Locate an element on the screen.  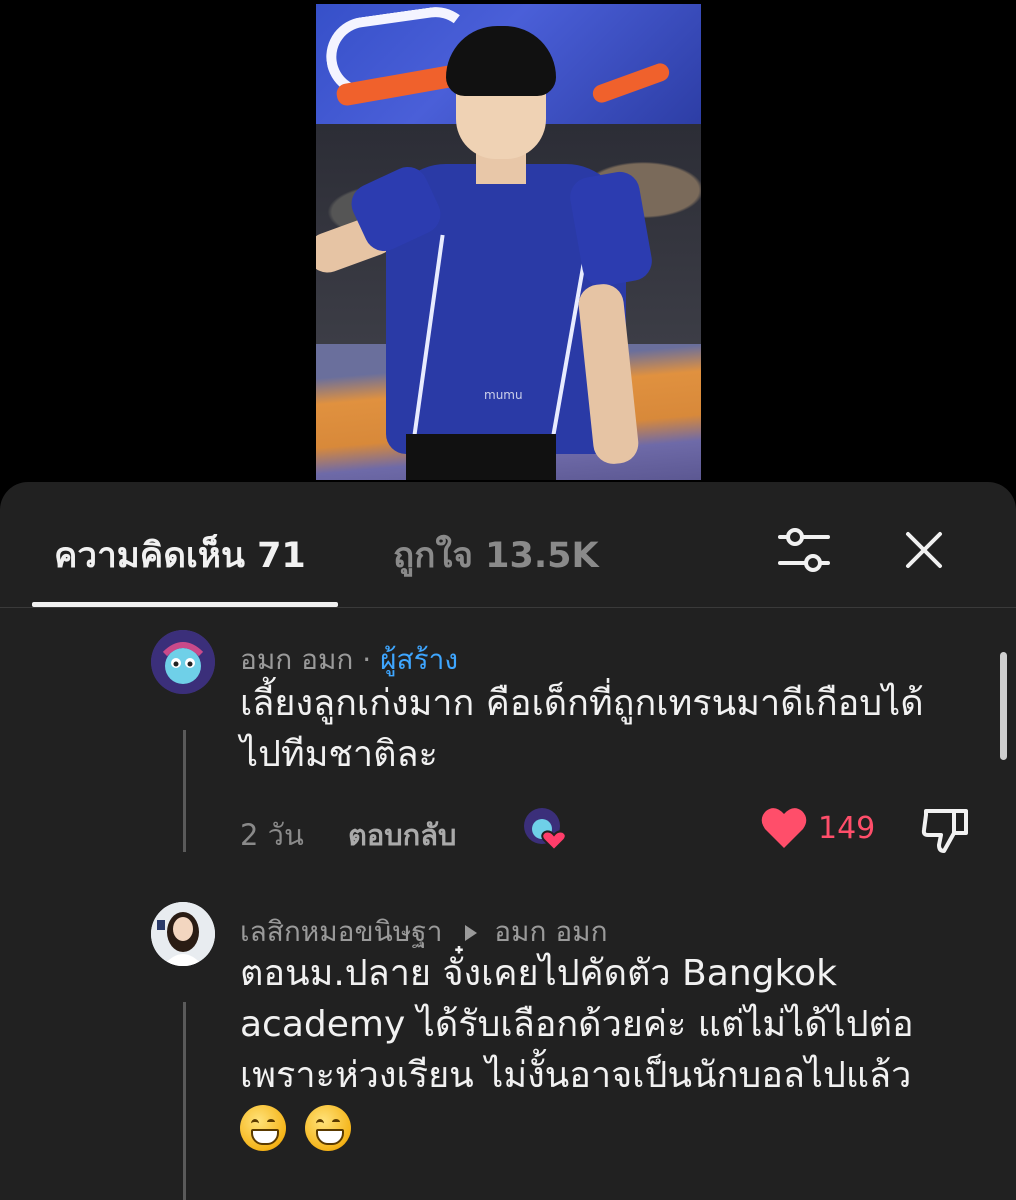
comment-author: อมก อมก is located at coordinates (296, 659).